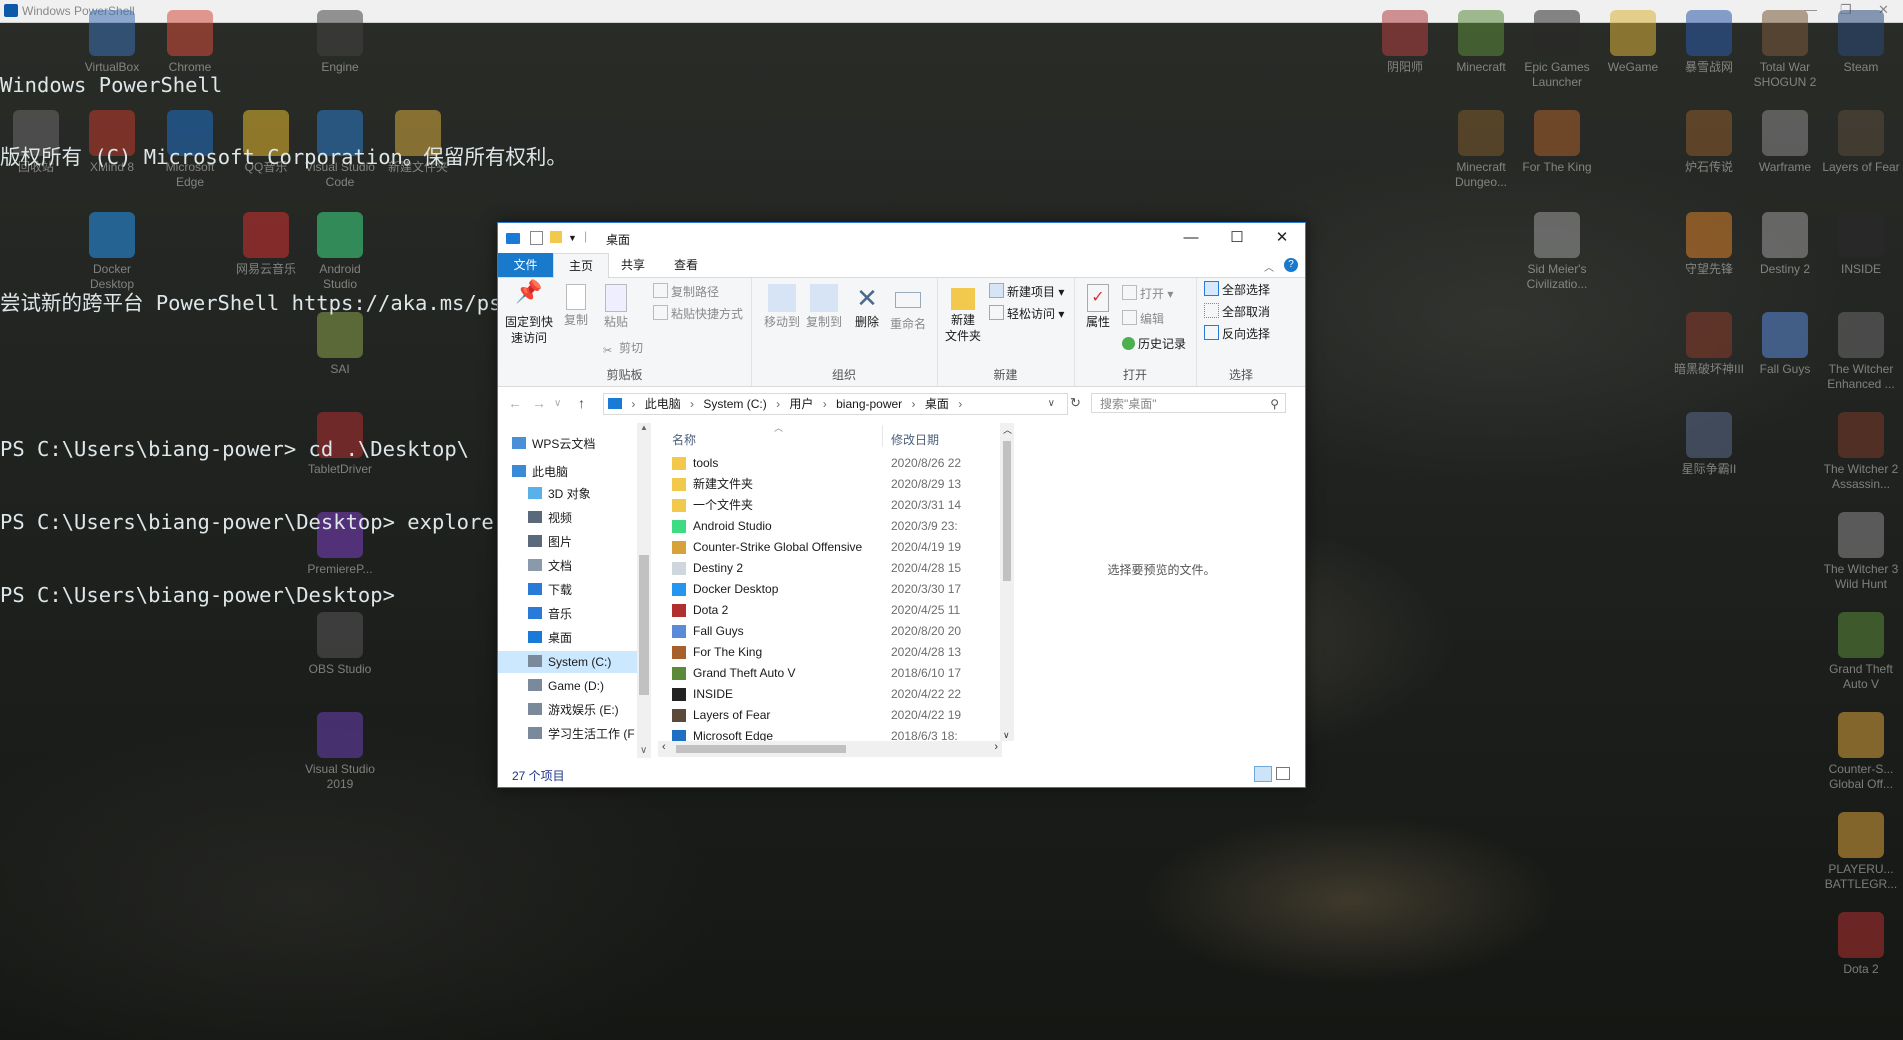 The height and width of the screenshot is (1040, 1903). What do you see at coordinates (869, 404) in the screenshot?
I see `breadcrumb-user: biang-power` at bounding box center [869, 404].